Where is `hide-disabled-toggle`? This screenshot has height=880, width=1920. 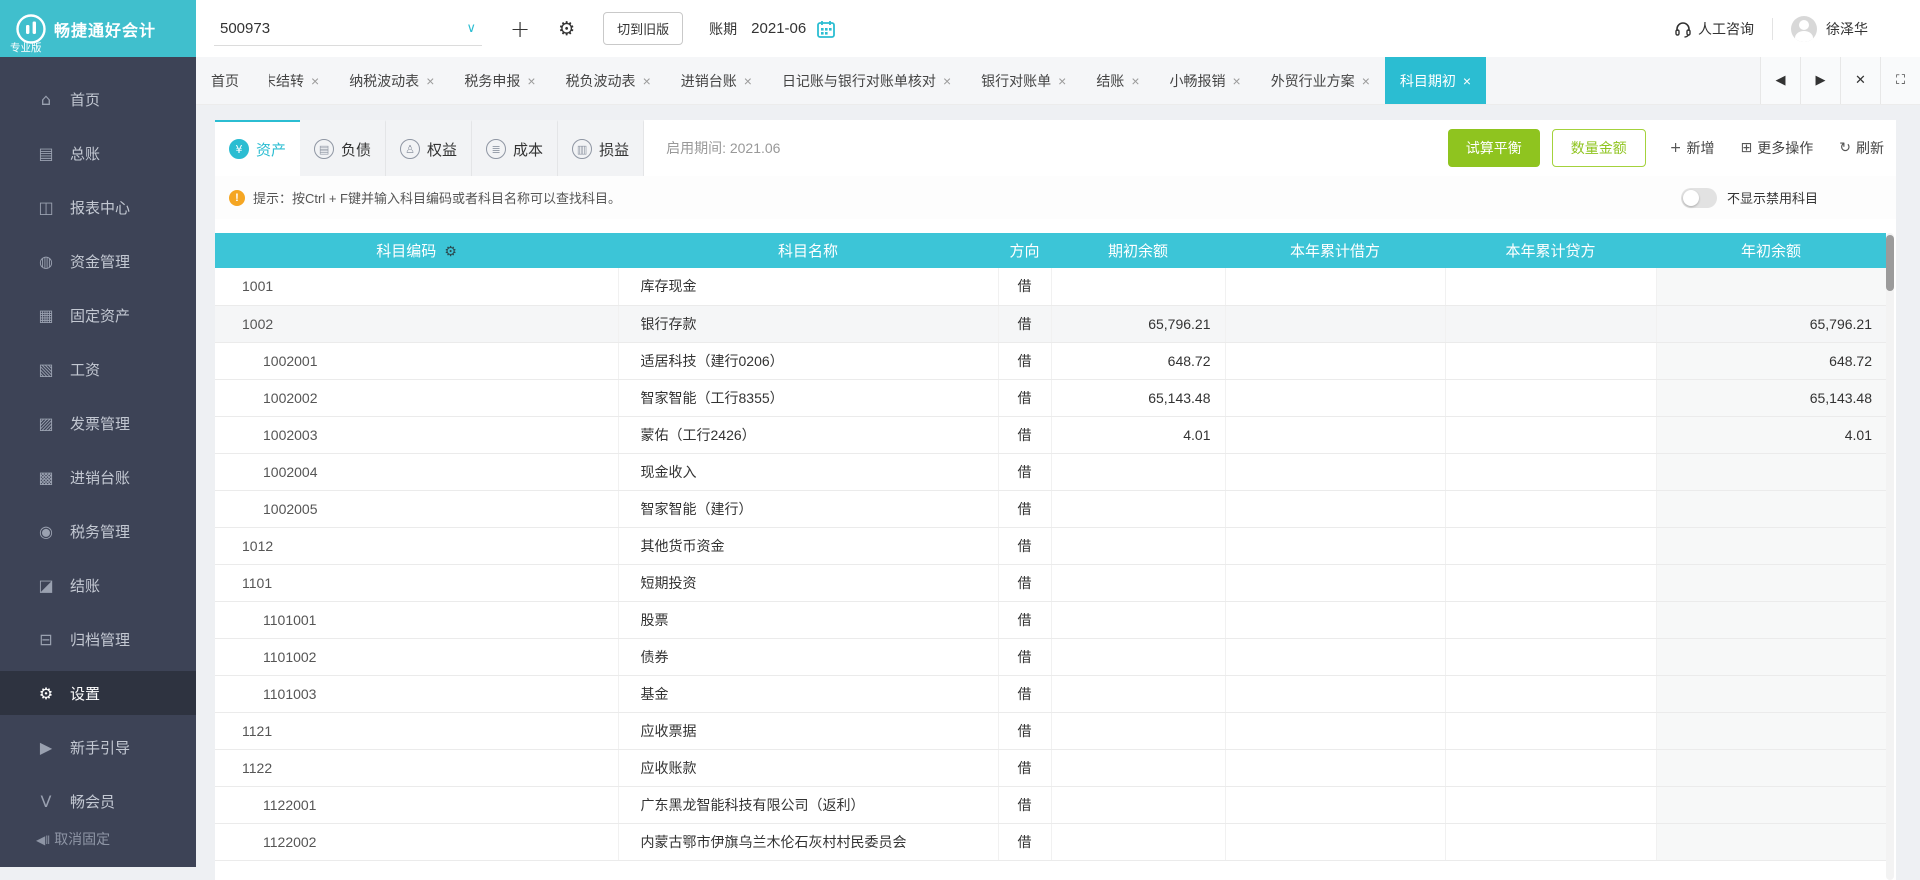
hide-disabled-toggle is located at coordinates (1698, 197).